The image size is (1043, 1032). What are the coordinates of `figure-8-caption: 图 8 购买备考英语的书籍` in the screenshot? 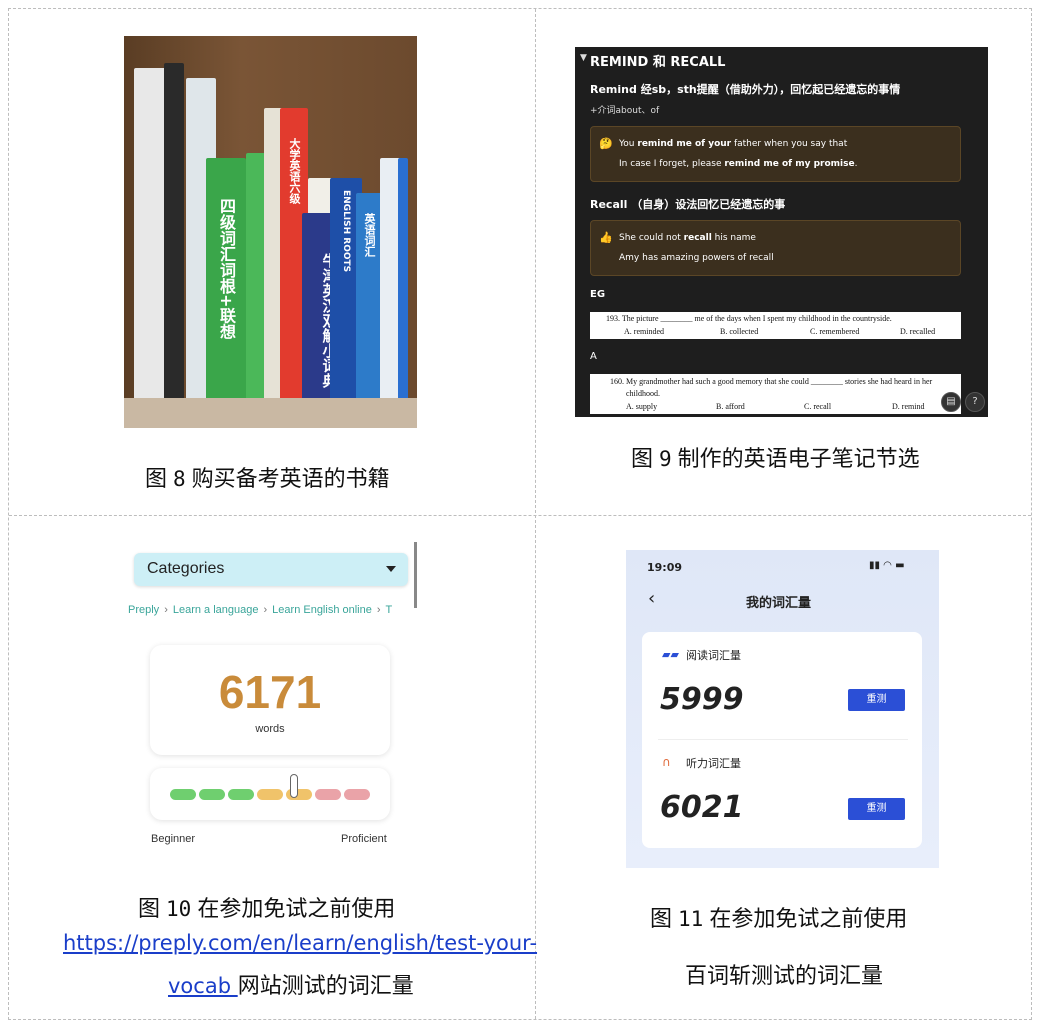 It's located at (267, 477).